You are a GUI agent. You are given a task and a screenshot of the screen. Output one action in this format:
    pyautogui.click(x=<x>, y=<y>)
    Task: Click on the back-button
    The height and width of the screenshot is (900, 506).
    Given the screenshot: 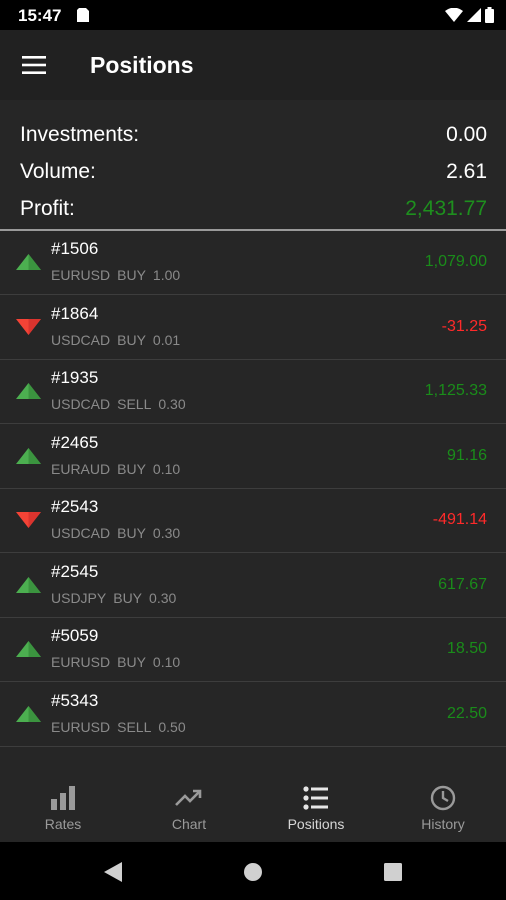 What is the action you would take?
    pyautogui.click(x=113, y=872)
    